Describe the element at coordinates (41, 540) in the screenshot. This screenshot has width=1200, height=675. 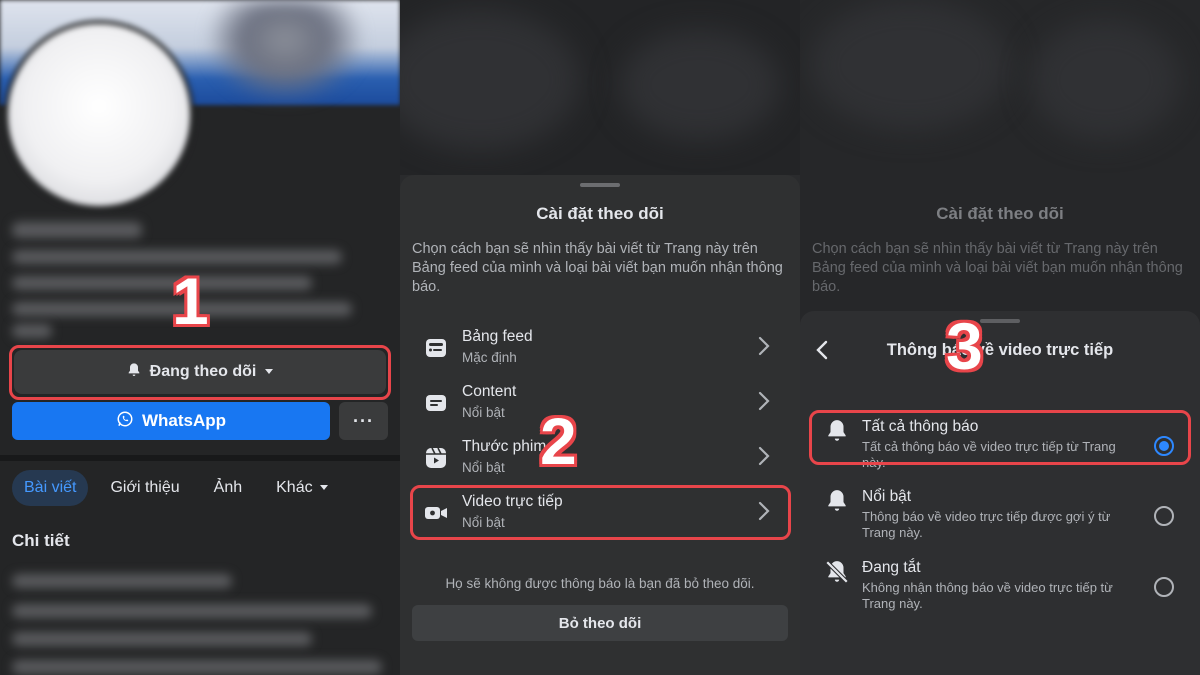
I see `details-heading: Chi tiết` at that location.